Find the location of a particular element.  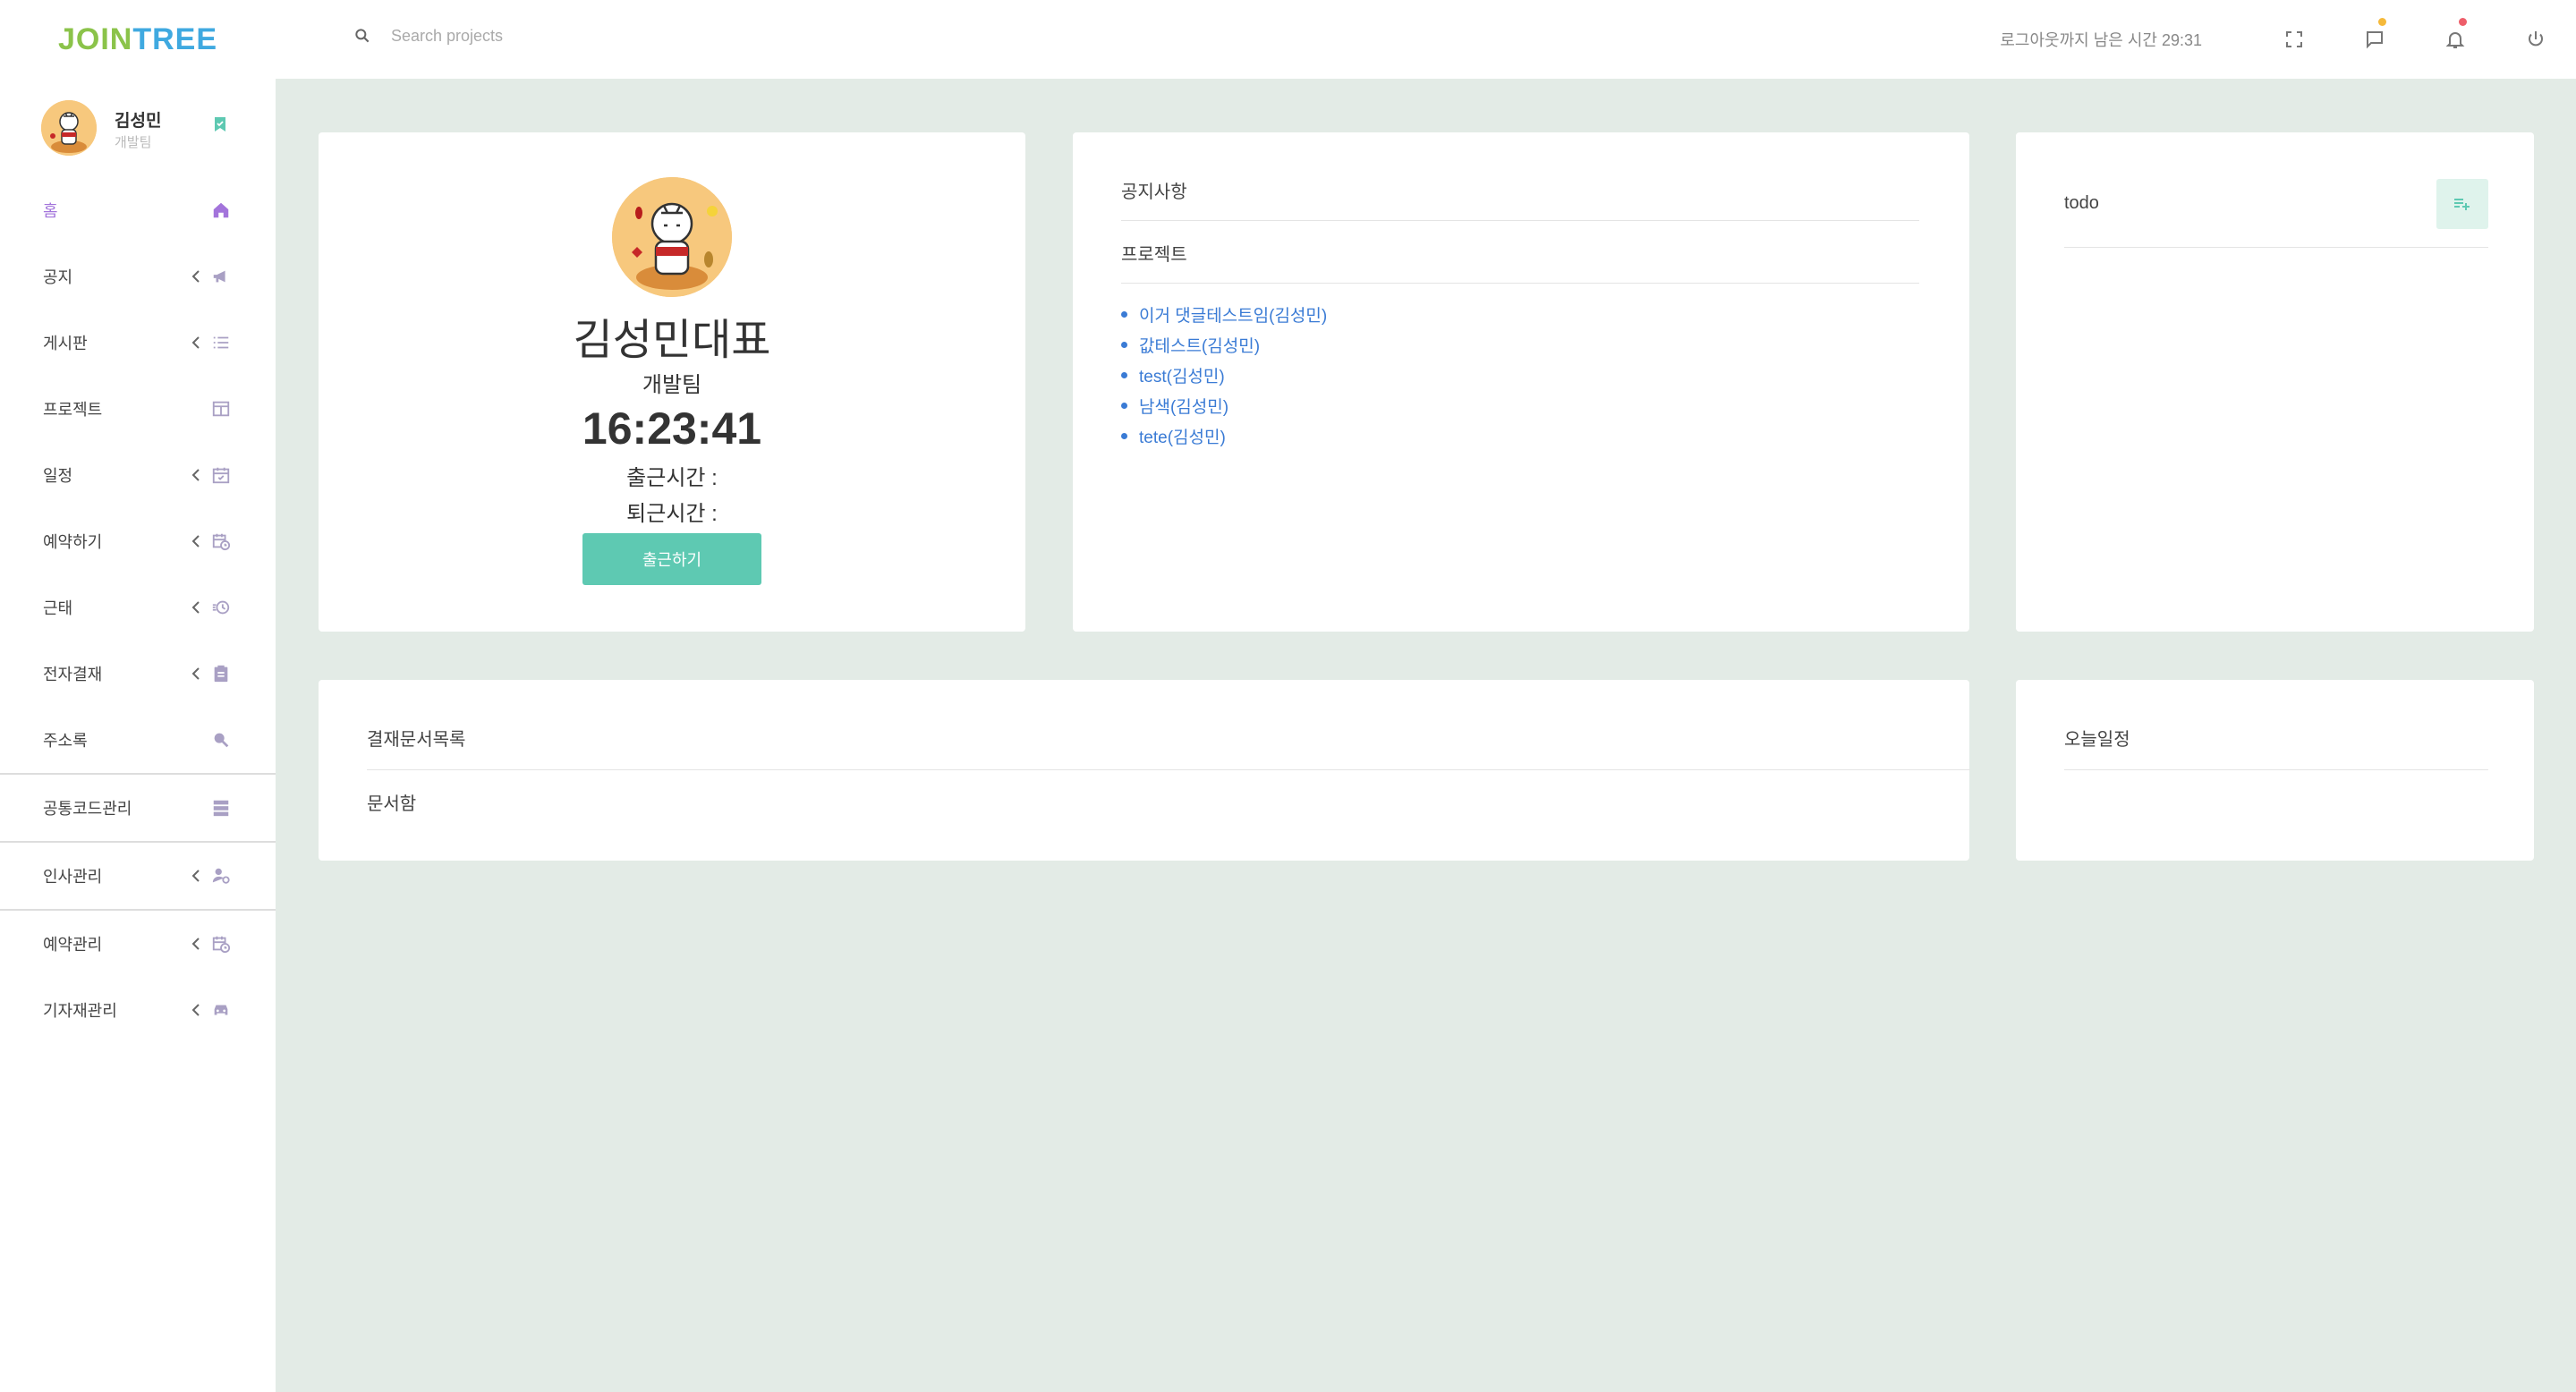

logout-button is located at coordinates (2535, 39).